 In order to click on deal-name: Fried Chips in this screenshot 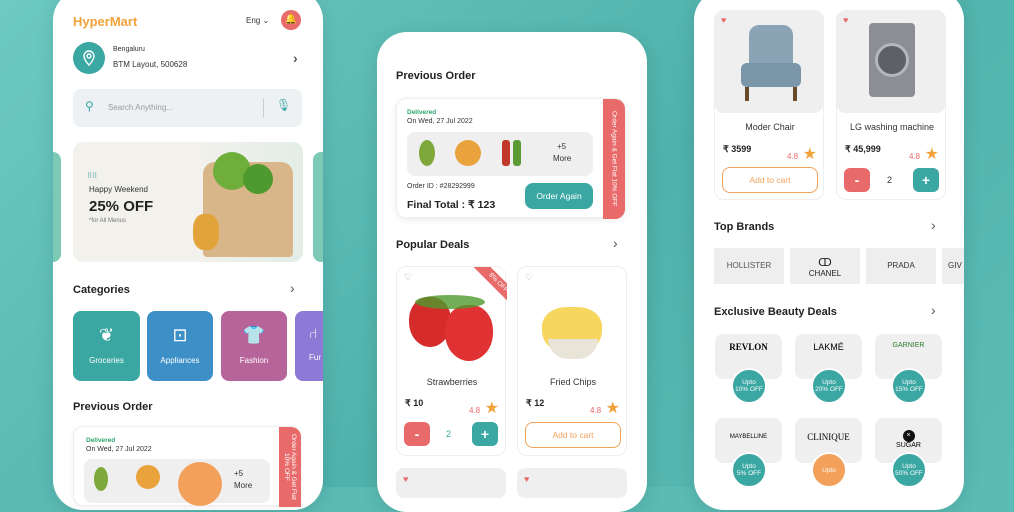, I will do `click(572, 382)`.